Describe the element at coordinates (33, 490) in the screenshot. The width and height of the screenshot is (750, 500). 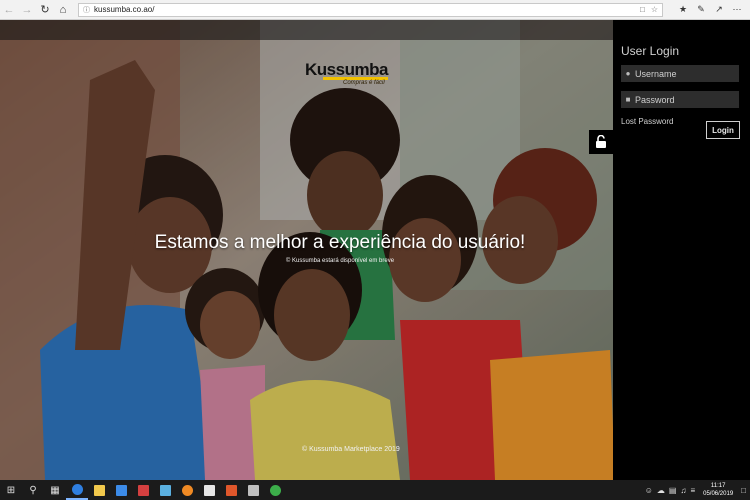
I see `search-icon: ⚲` at that location.